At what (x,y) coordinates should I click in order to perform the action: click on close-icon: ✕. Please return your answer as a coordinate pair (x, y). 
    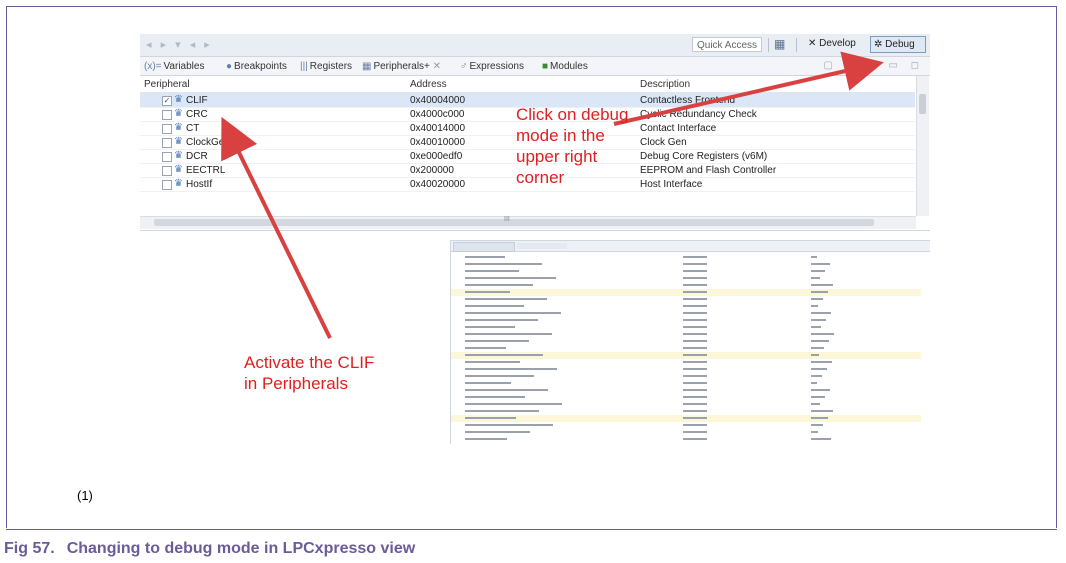
    Looking at the image, I should click on (437, 66).